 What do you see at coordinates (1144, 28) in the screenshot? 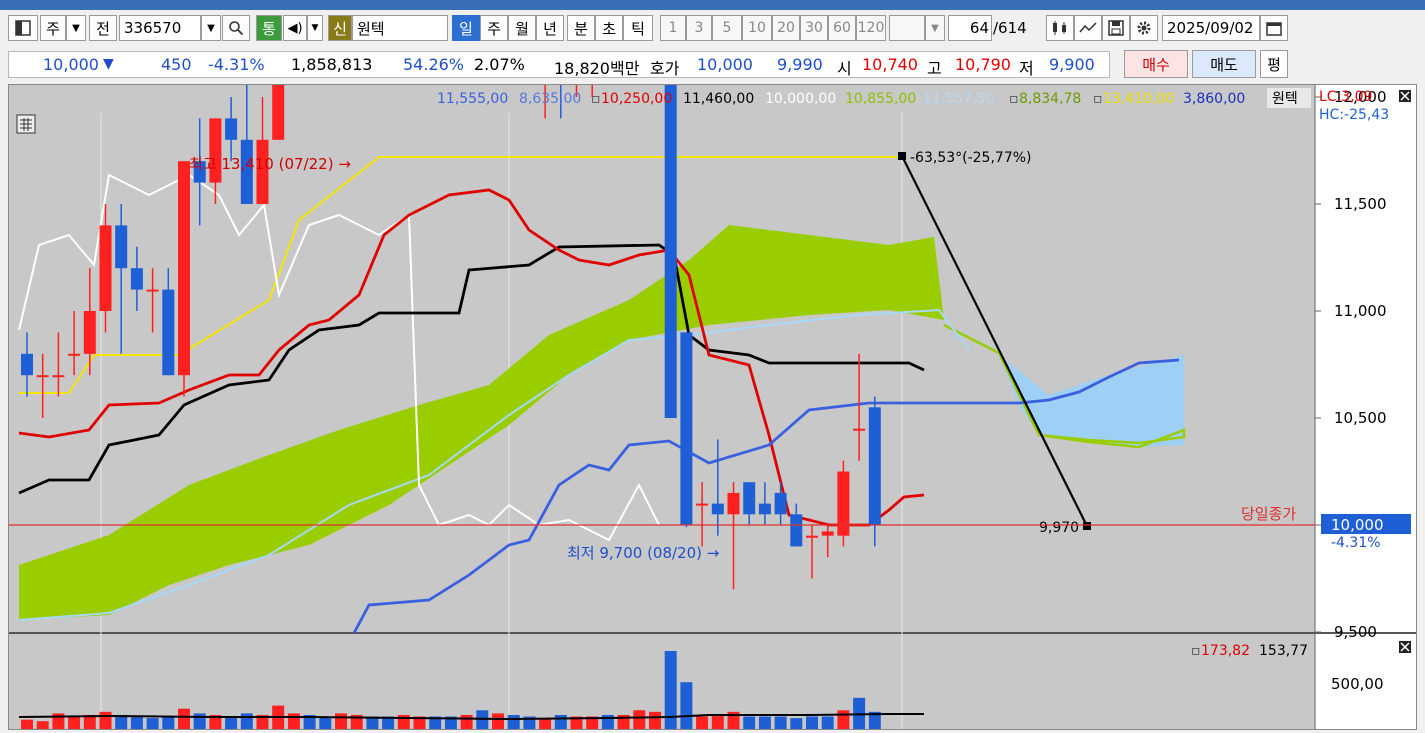
I see `gear-icon` at bounding box center [1144, 28].